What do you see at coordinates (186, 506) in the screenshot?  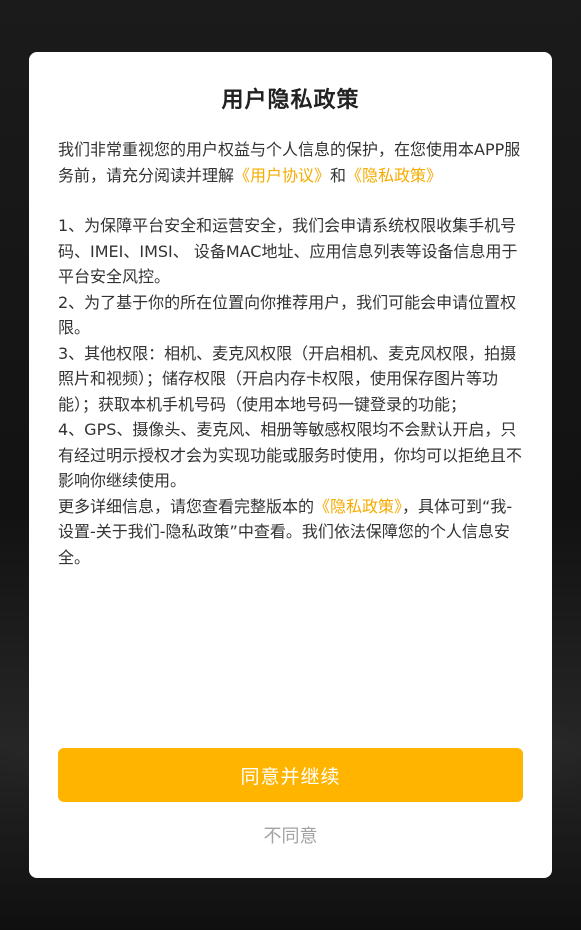 I see `footer-text-before: 更多详细信息，请您查看完整版本的` at bounding box center [186, 506].